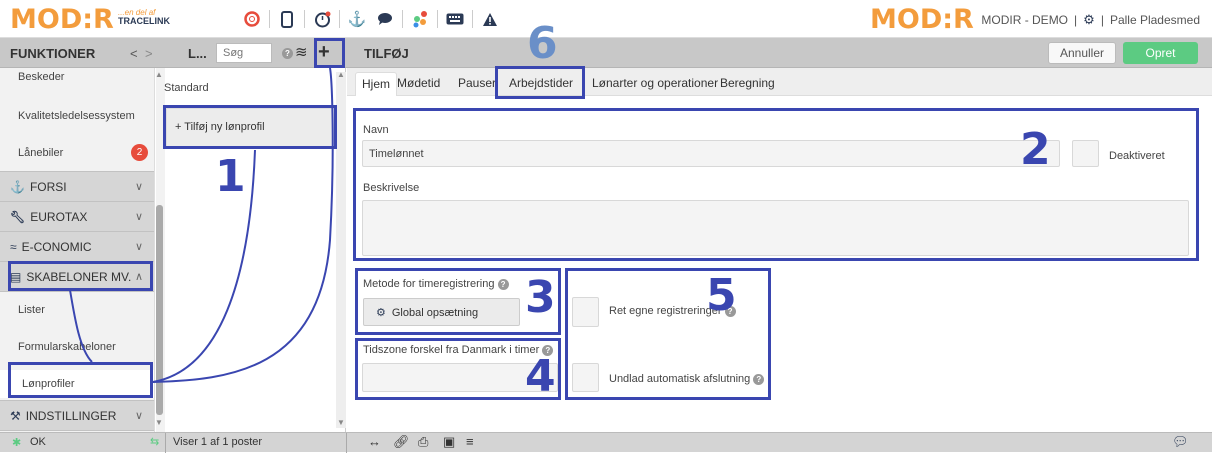 This screenshot has height=453, width=1212. I want to click on pdf-icon: ▣, so click(449, 442).